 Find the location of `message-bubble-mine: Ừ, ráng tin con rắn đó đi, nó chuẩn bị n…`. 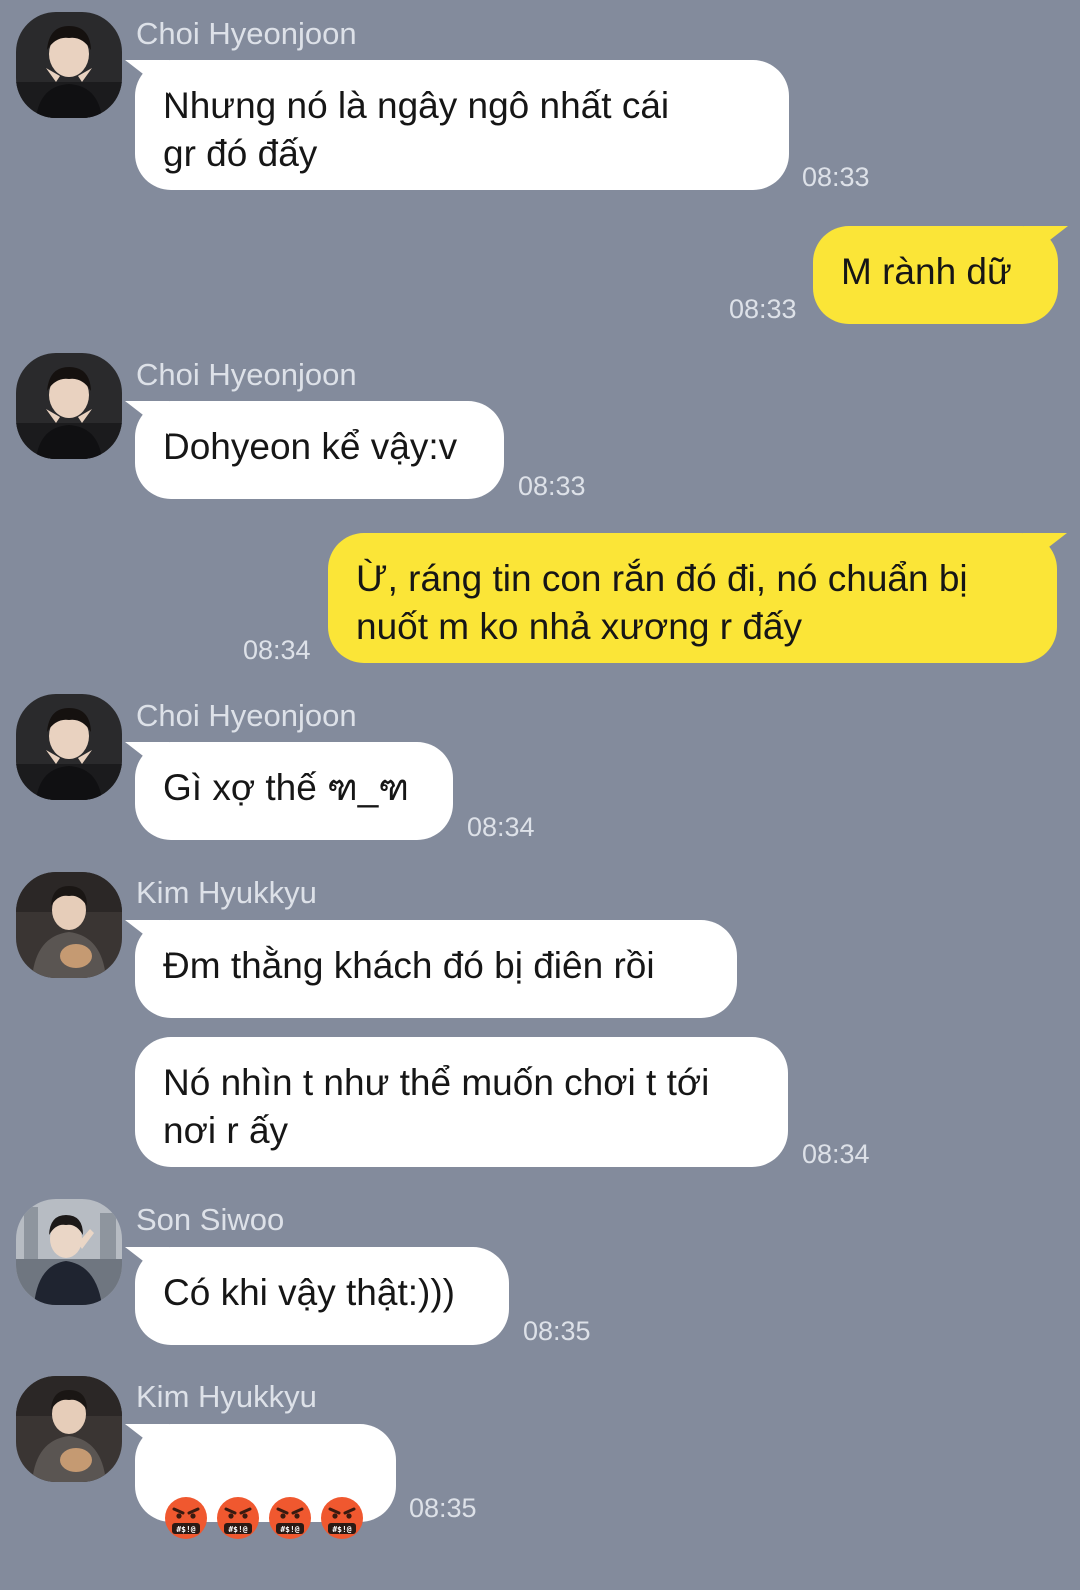

message-bubble-mine: Ừ, ráng tin con rắn đó đi, nó chuẩn bị n… is located at coordinates (692, 598).